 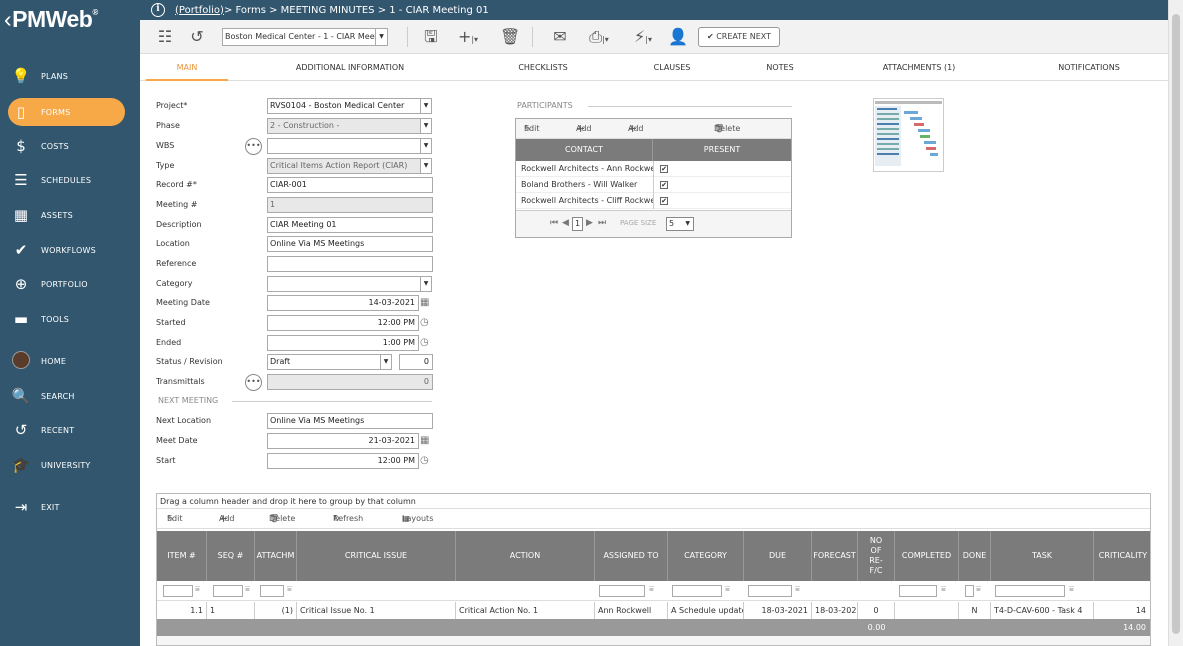 What do you see at coordinates (643, 37) in the screenshot?
I see `bolt-icon: ⚡|▾` at bounding box center [643, 37].